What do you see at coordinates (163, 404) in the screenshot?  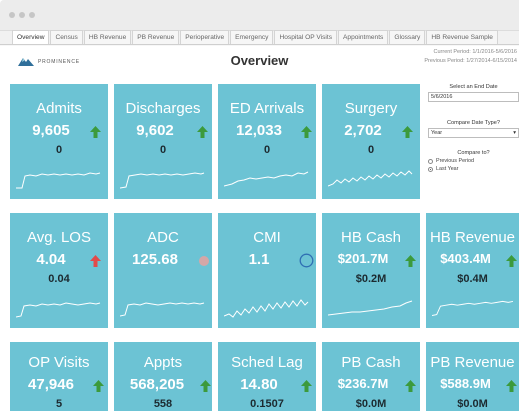 I see `kpi-delta: 558` at bounding box center [163, 404].